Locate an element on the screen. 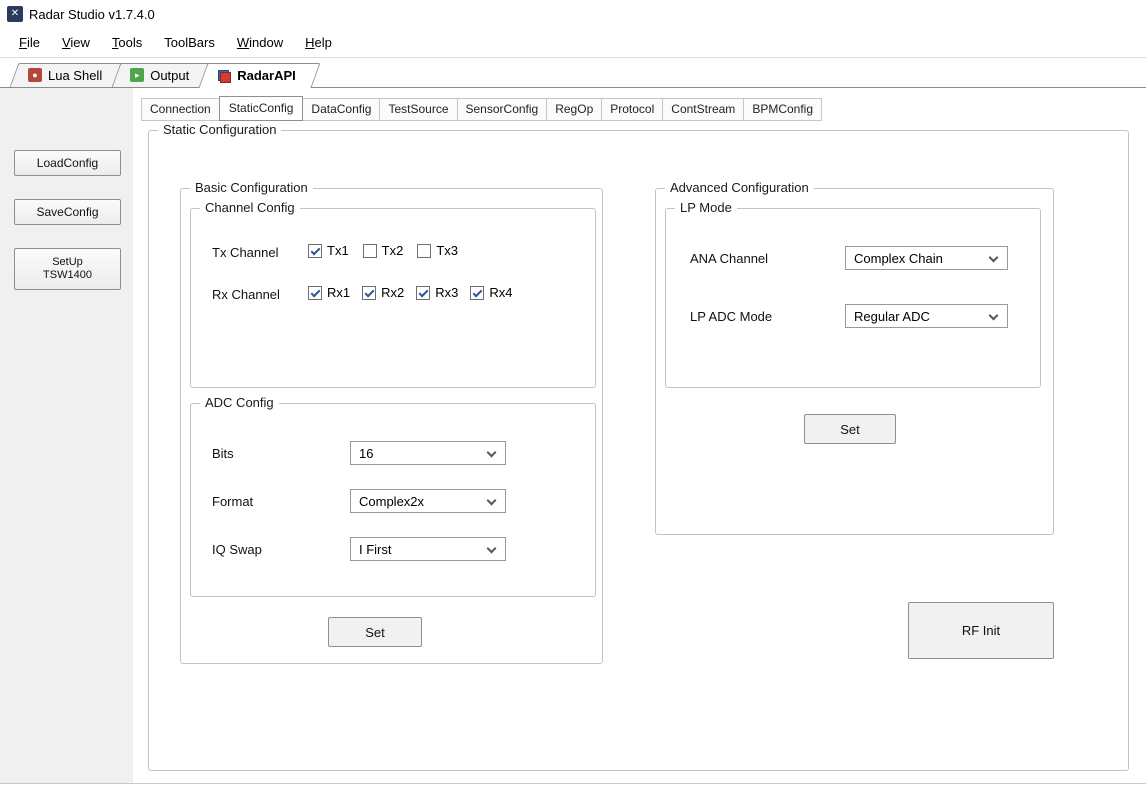 The height and width of the screenshot is (786, 1146). tab-data-config: DataConfig is located at coordinates (341, 109).